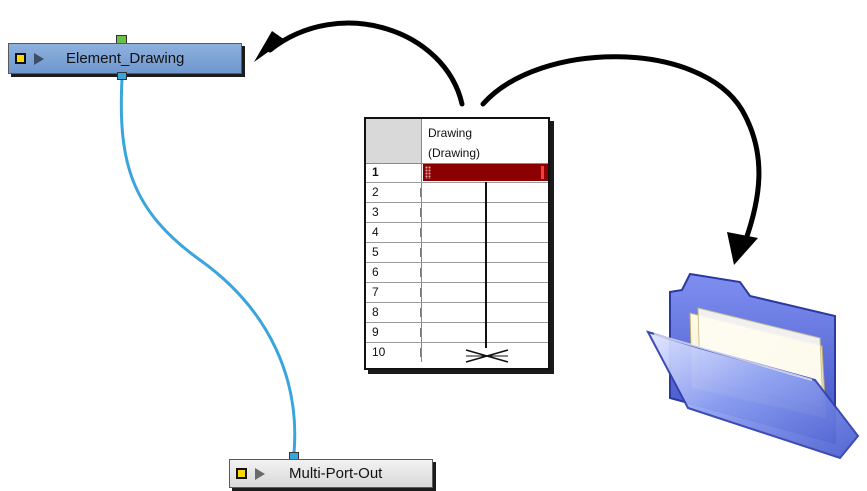  Describe the element at coordinates (485, 172) in the screenshot. I see `selected-cell` at that location.